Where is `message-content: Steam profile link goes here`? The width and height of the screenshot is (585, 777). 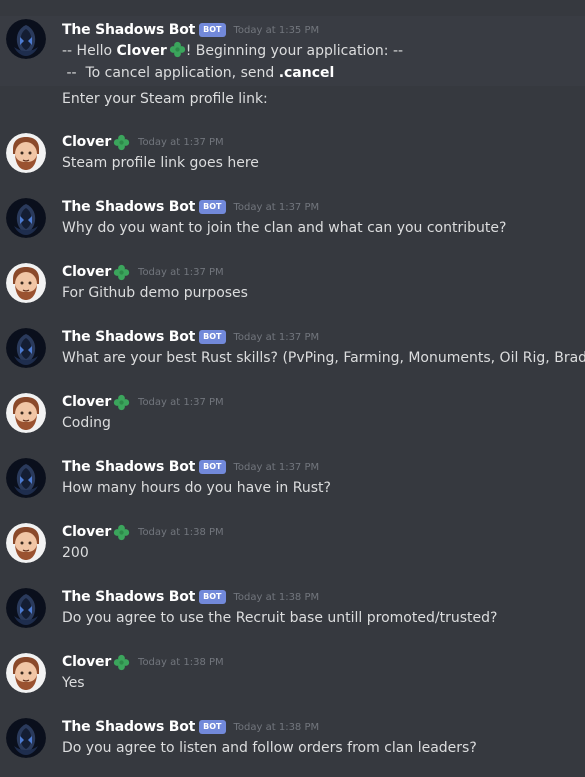 message-content: Steam profile link goes here is located at coordinates (160, 163).